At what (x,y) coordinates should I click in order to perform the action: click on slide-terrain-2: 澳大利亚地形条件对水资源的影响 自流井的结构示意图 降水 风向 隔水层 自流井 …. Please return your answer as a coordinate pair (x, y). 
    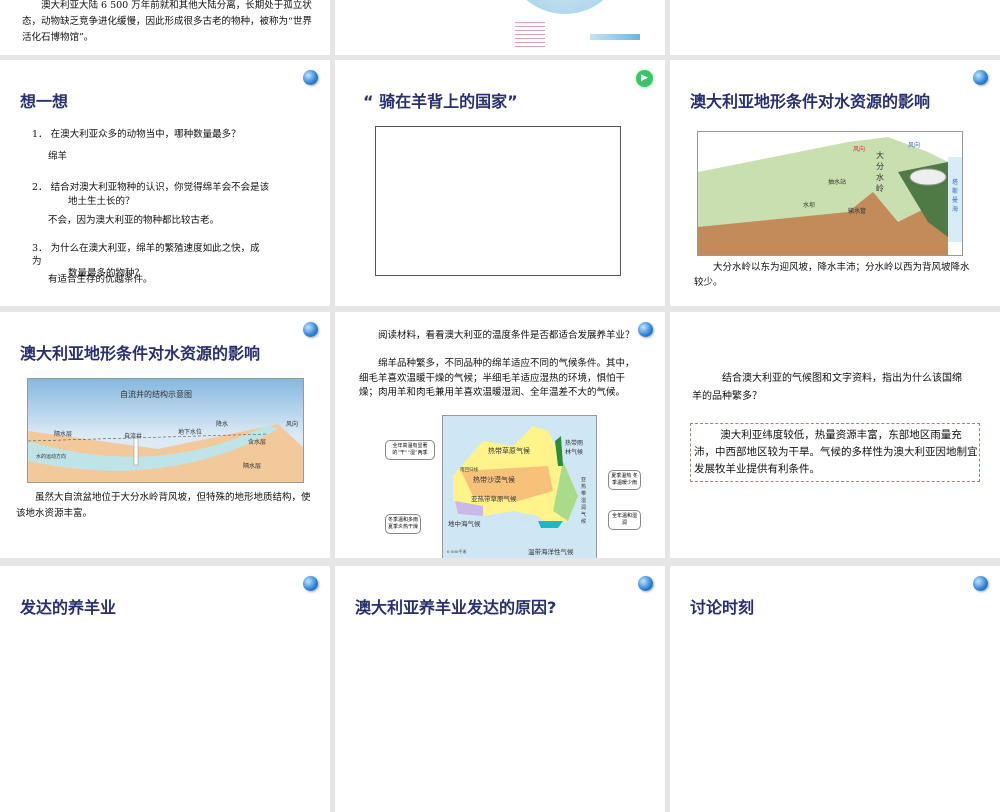
    Looking at the image, I should click on (165, 435).